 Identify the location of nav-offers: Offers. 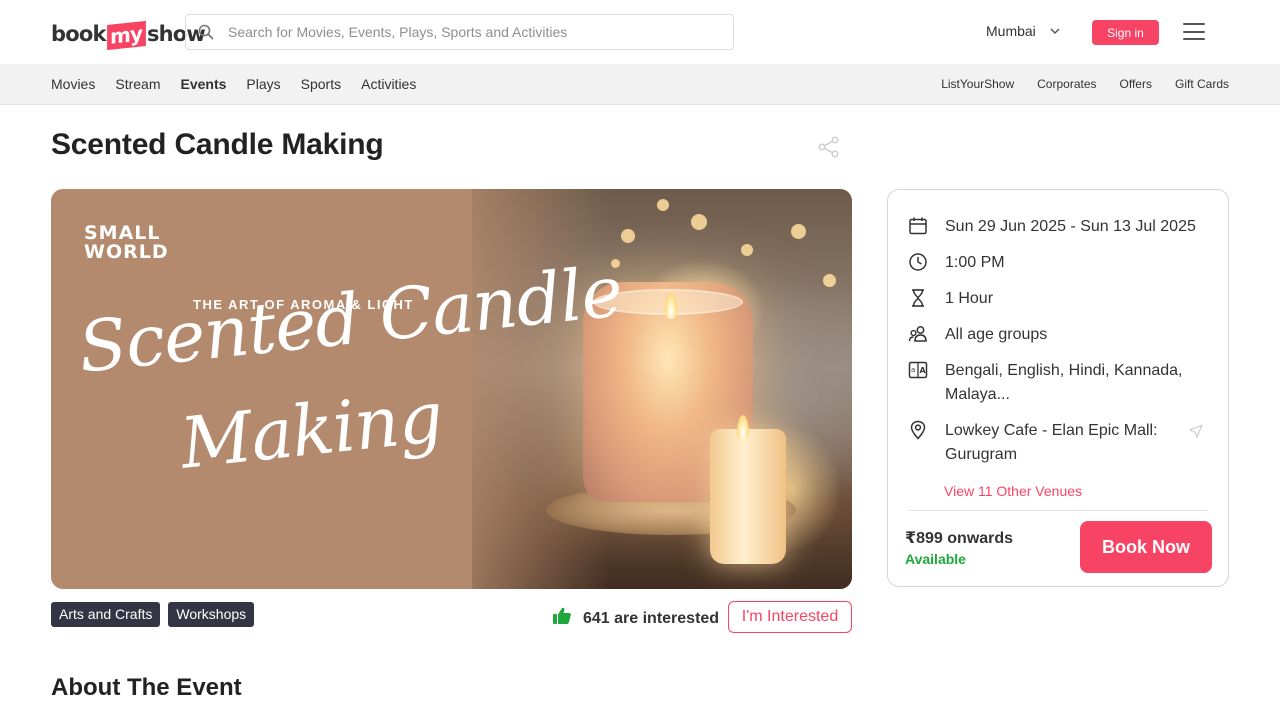
(1136, 84).